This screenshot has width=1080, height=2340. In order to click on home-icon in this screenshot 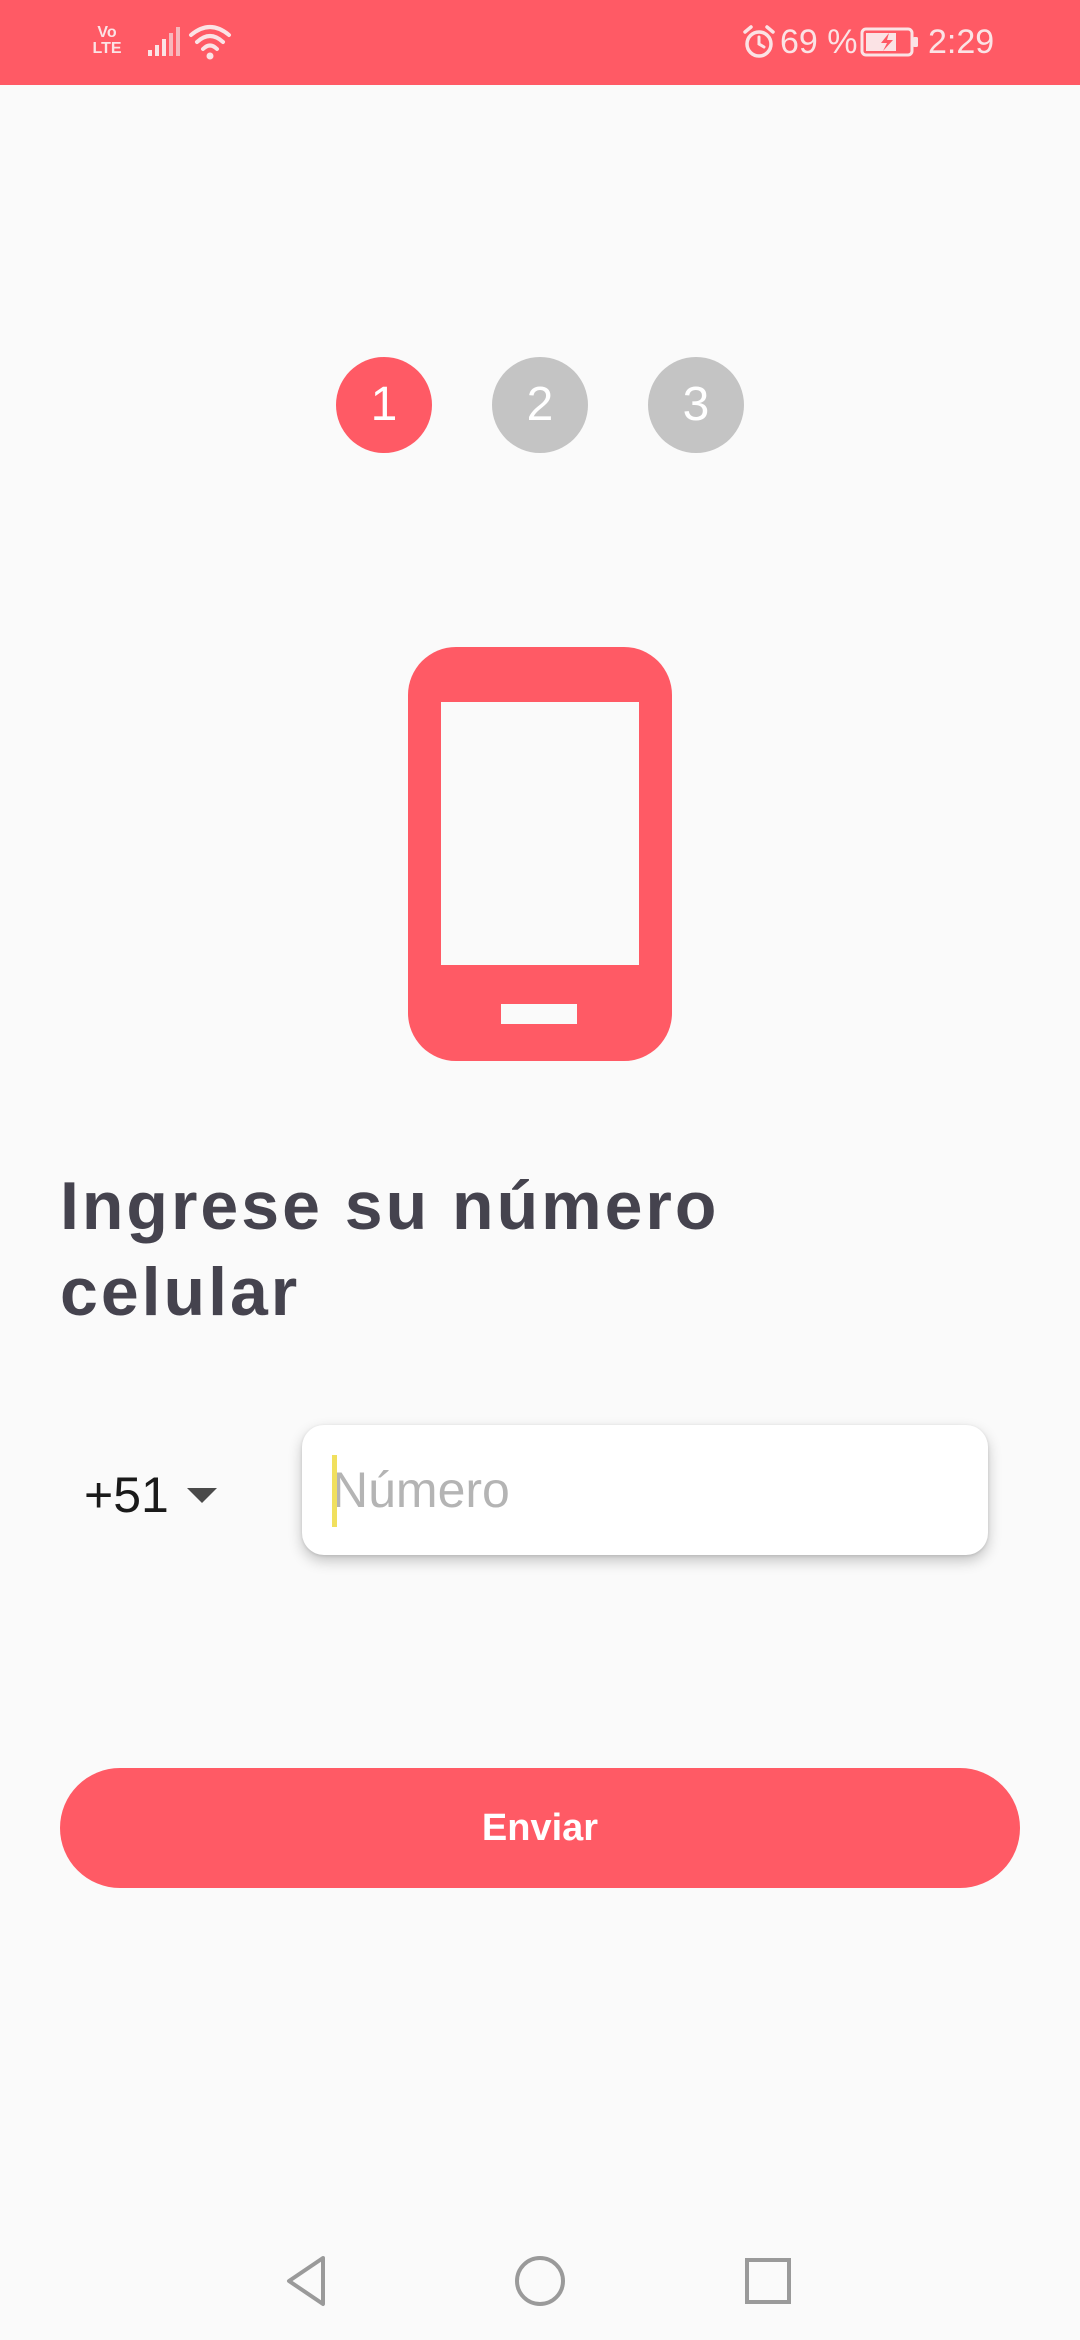, I will do `click(540, 2281)`.